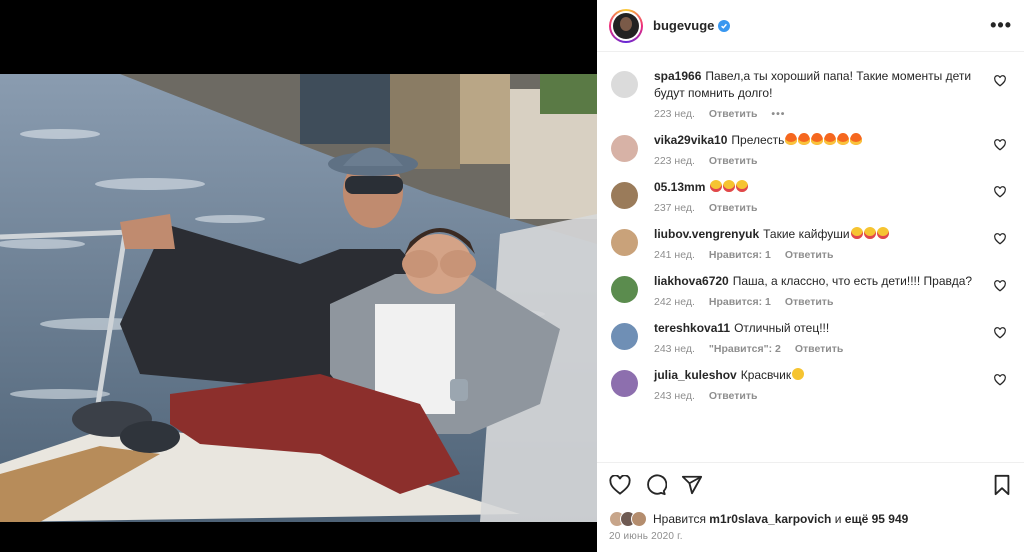 The width and height of the screenshot is (1024, 552). I want to click on comment-item: vika29vika10 Прелесть 223 нед. Ответить, so click(810, 149).